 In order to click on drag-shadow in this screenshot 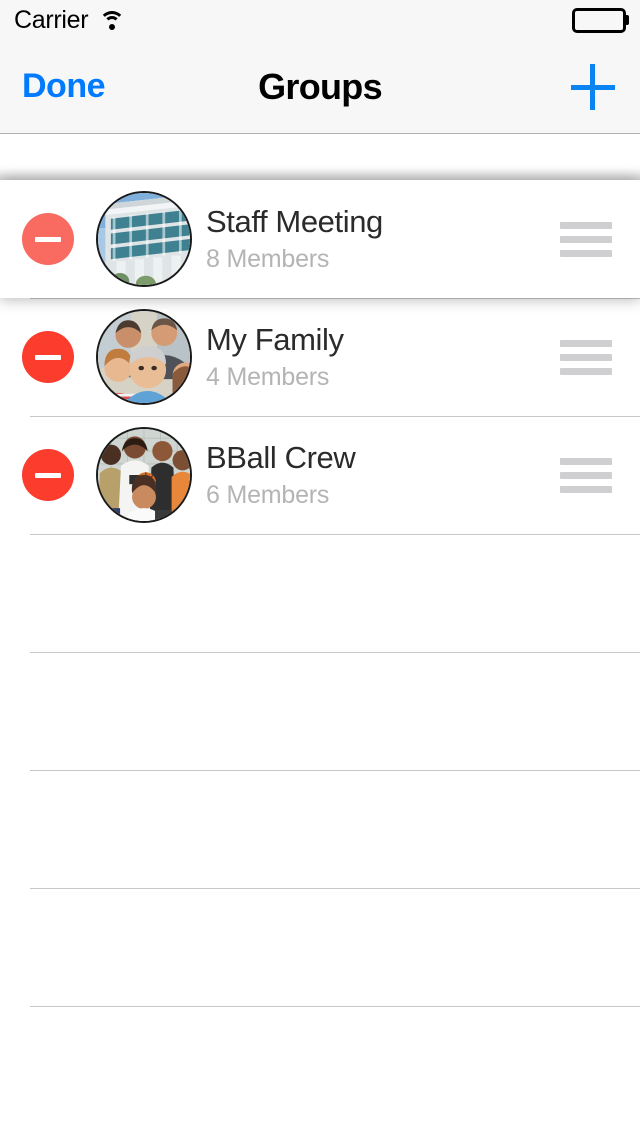, I will do `click(320, 174)`.